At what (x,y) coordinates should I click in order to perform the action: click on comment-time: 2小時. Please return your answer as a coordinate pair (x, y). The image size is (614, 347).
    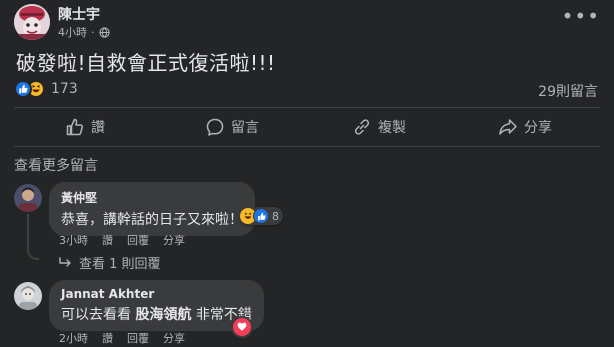
    Looking at the image, I should click on (73, 338).